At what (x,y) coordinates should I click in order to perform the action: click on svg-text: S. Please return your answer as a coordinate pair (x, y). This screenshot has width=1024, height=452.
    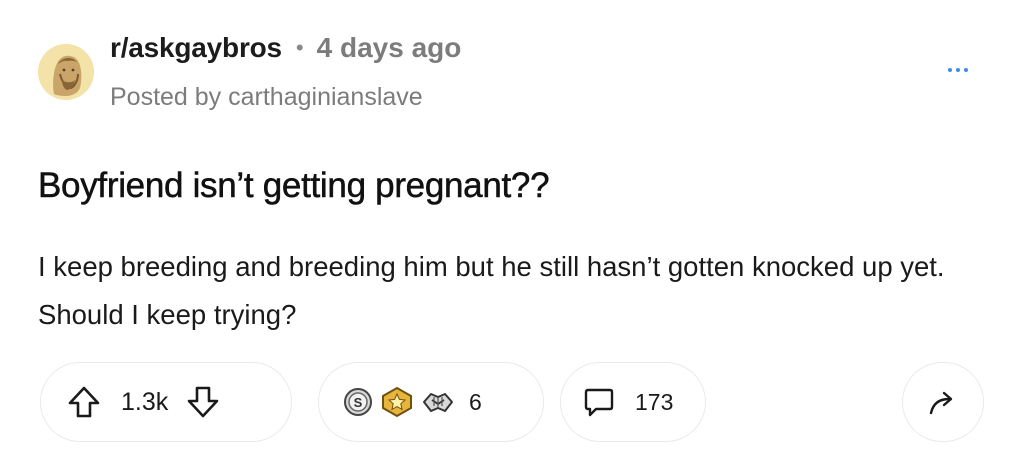
    Looking at the image, I should click on (358, 402).